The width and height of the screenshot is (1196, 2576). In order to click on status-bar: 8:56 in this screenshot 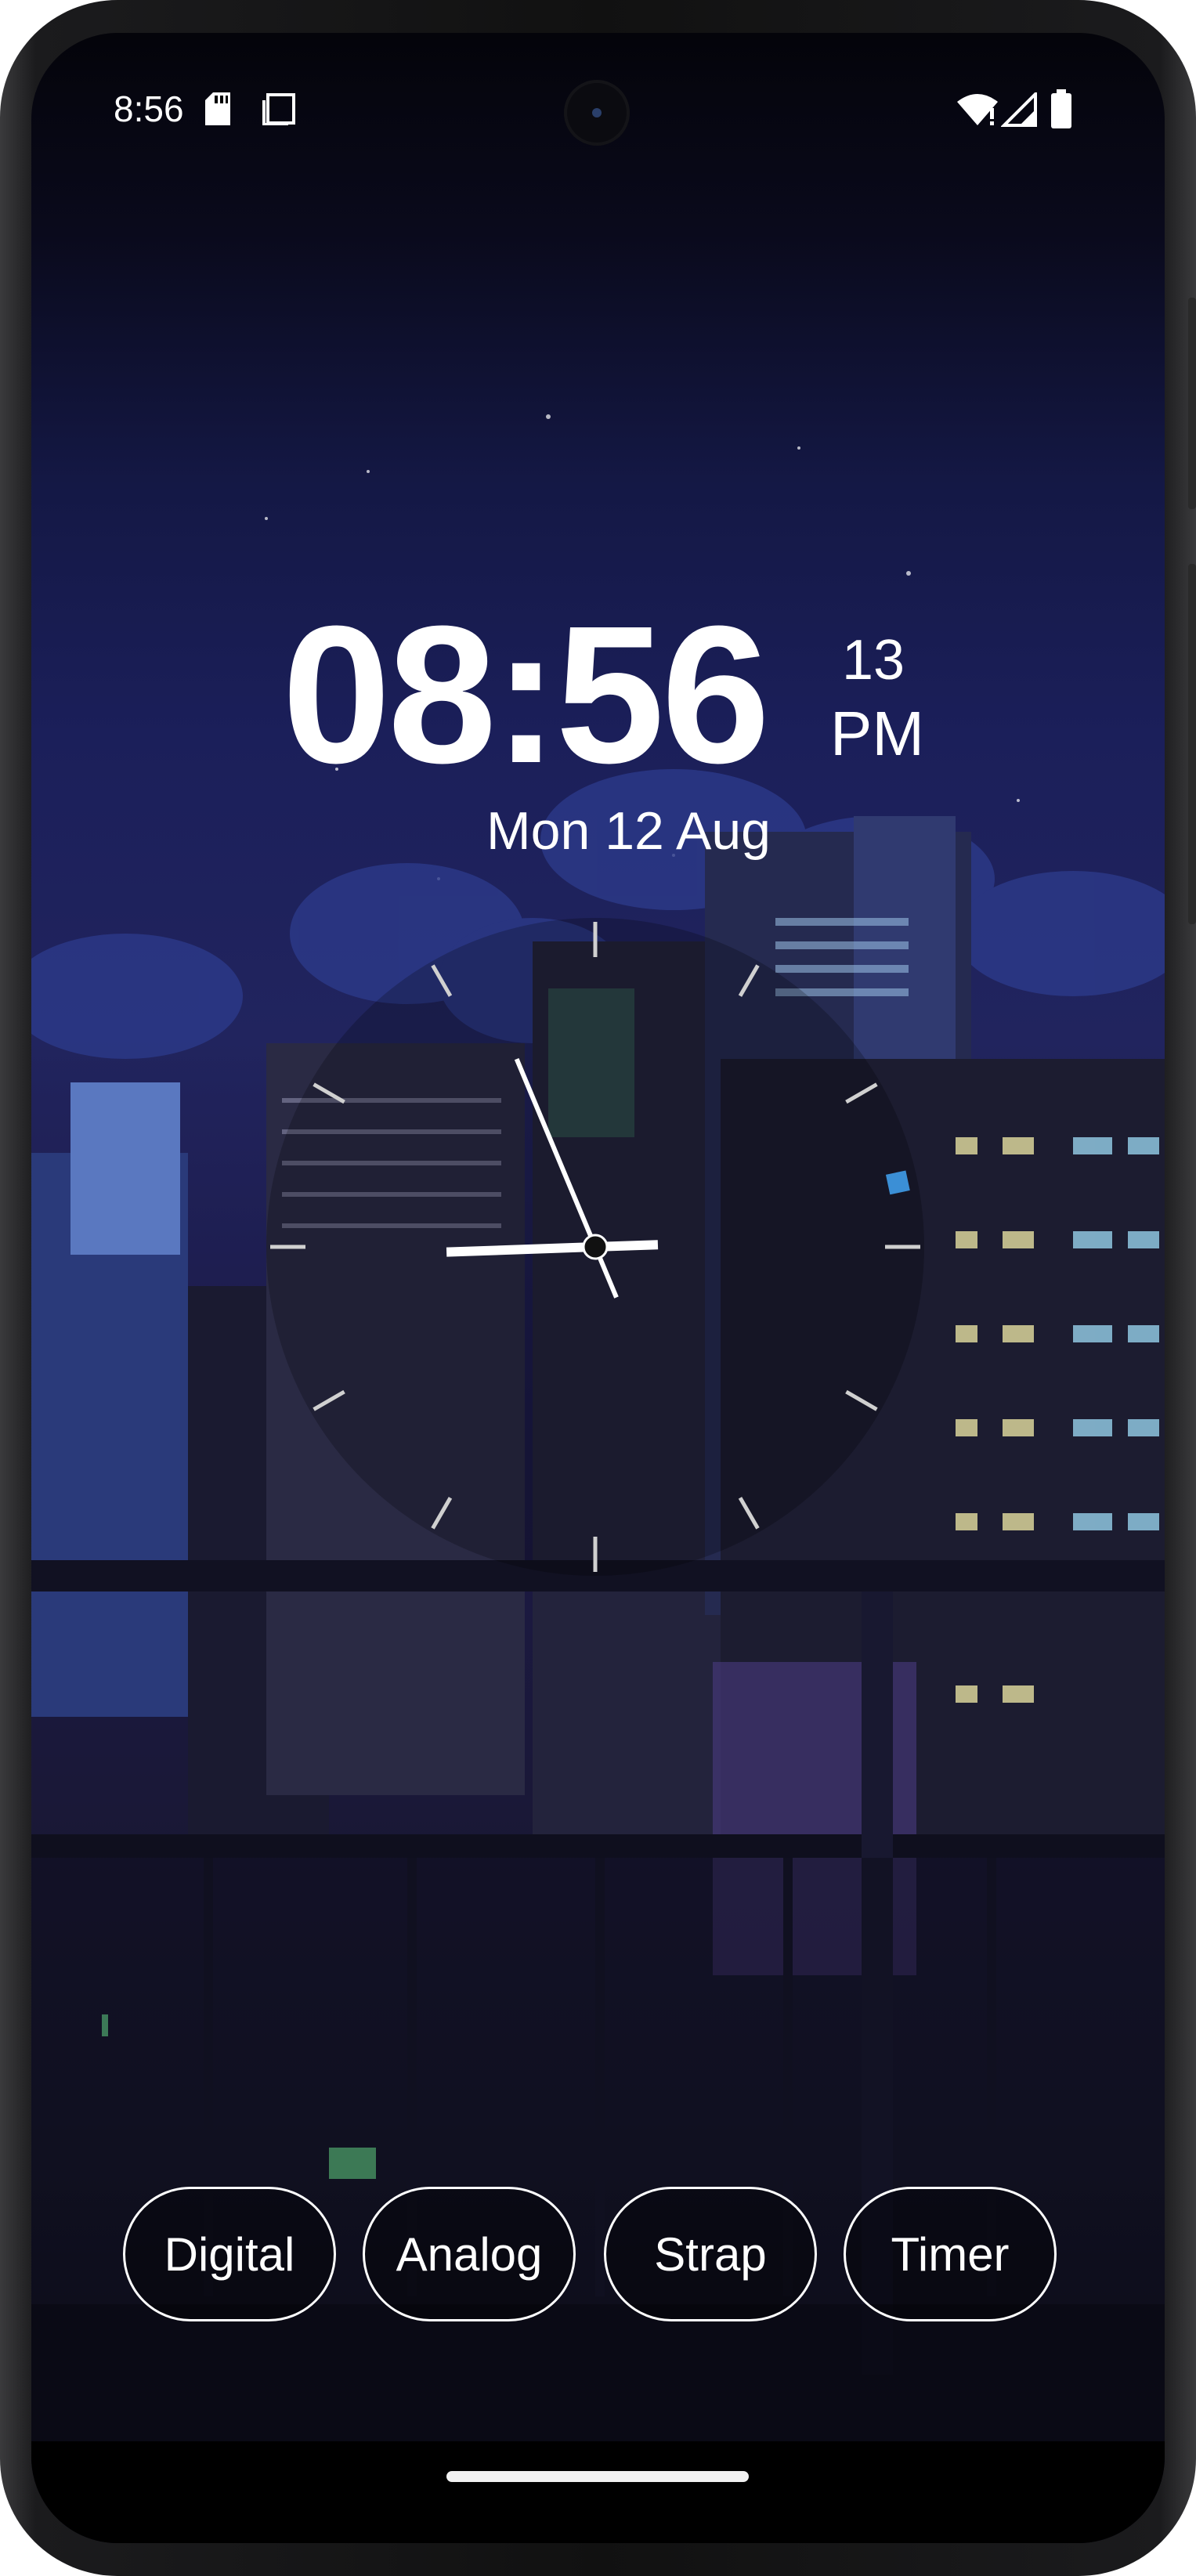, I will do `click(598, 111)`.